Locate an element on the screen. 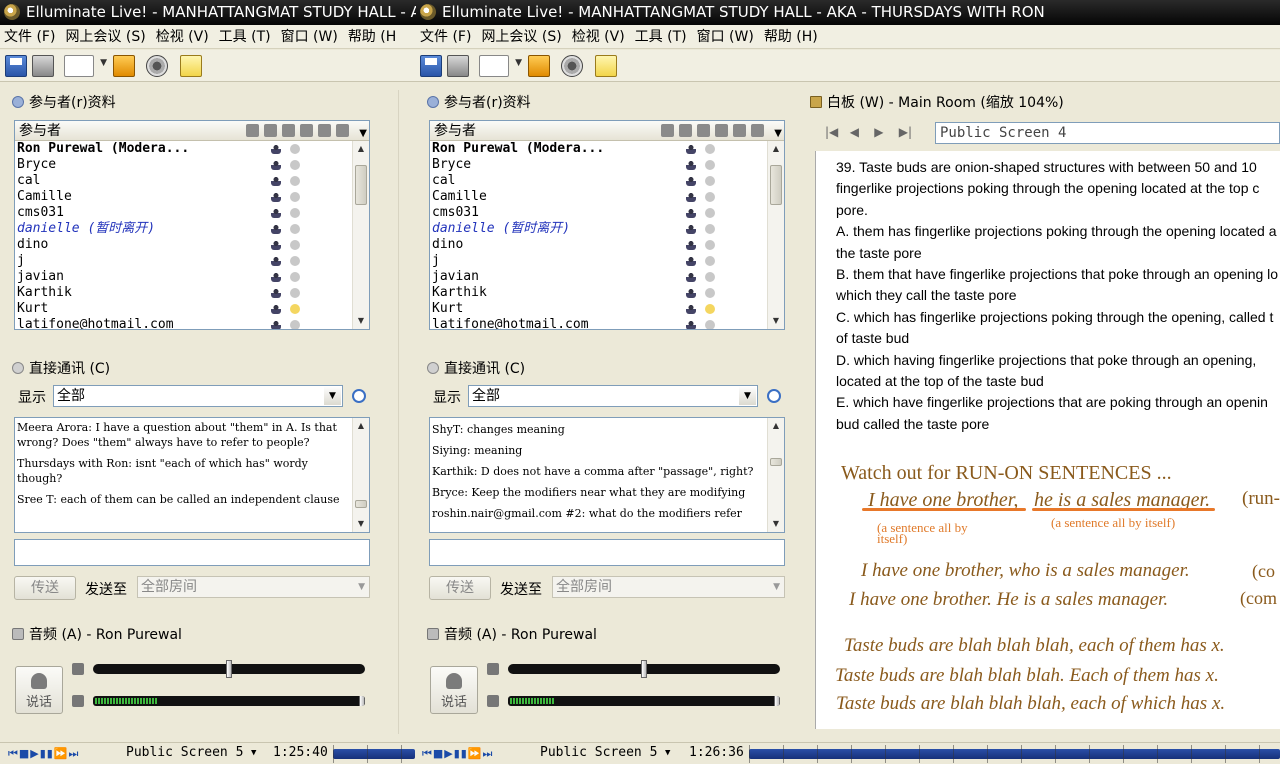 The width and height of the screenshot is (1280, 764). status-screen-left: Public Screen 5 is located at coordinates (184, 752).